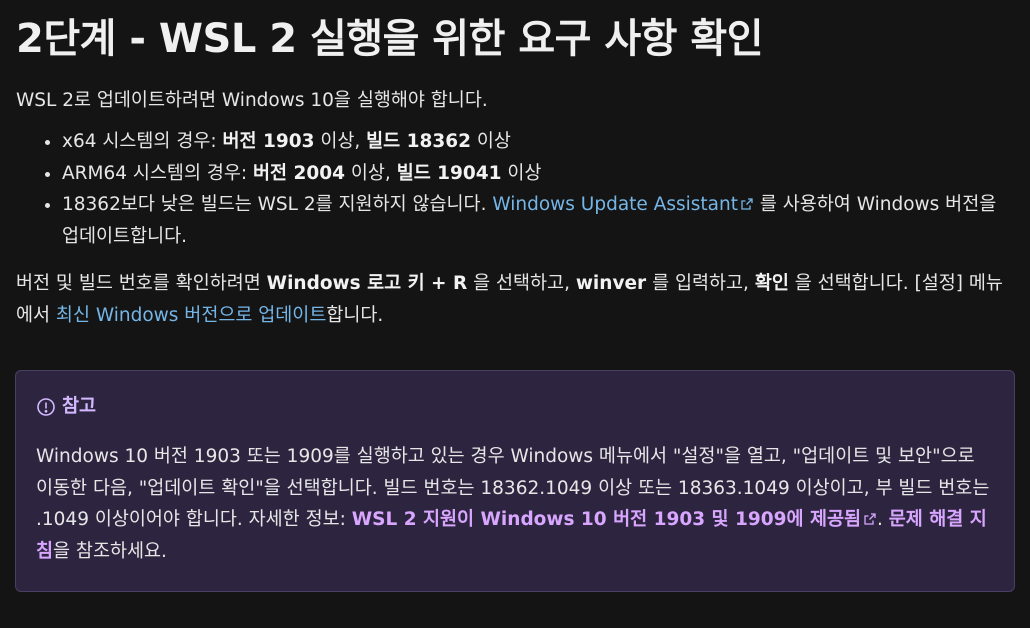  Describe the element at coordinates (141, 283) in the screenshot. I see `howto-text: 버전 및 빌드 번호를 확인하려면` at that location.